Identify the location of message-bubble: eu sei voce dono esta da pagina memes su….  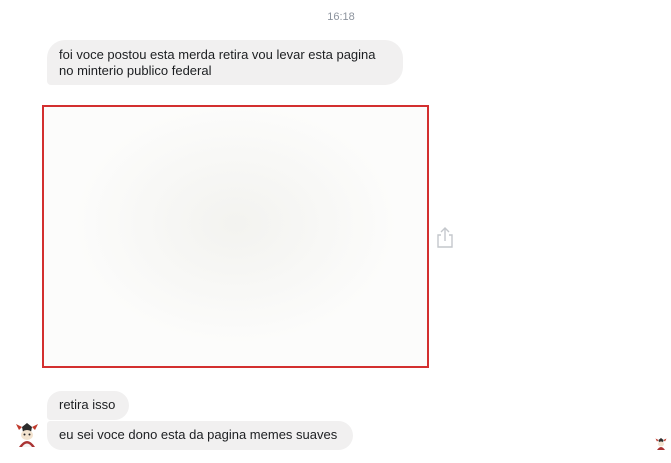
(200, 435).